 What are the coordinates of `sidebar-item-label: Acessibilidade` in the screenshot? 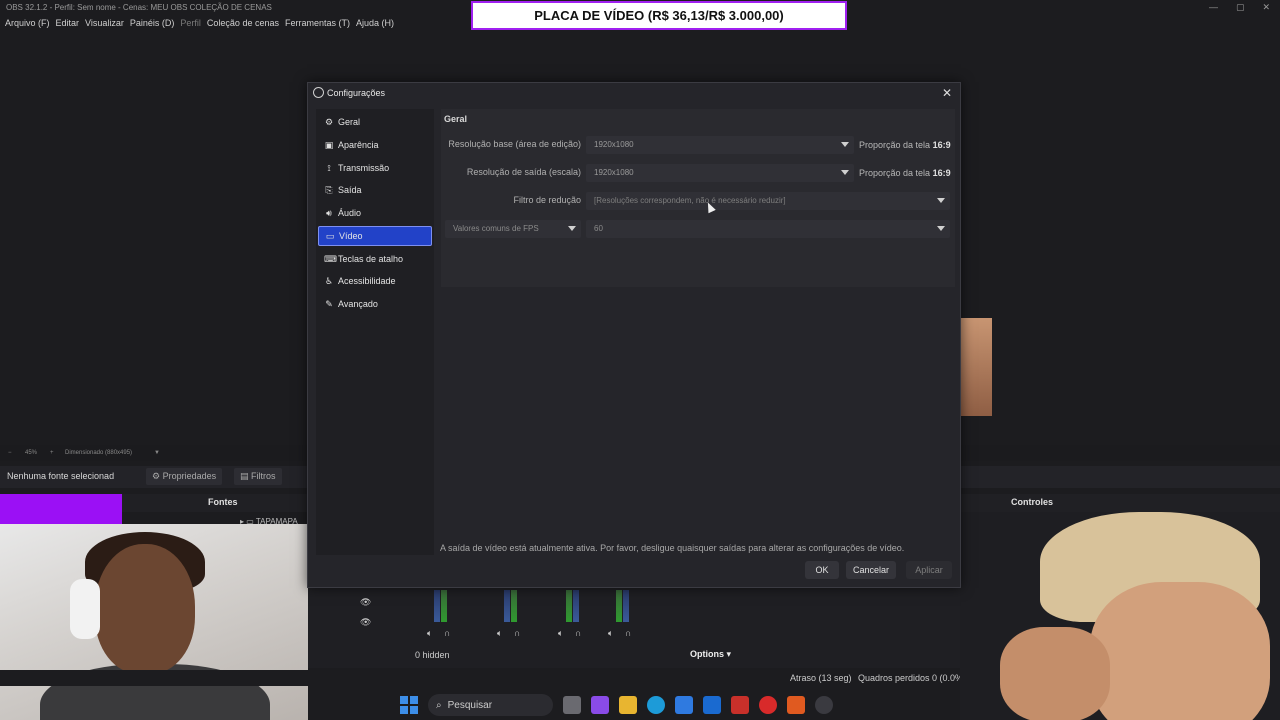 It's located at (367, 281).